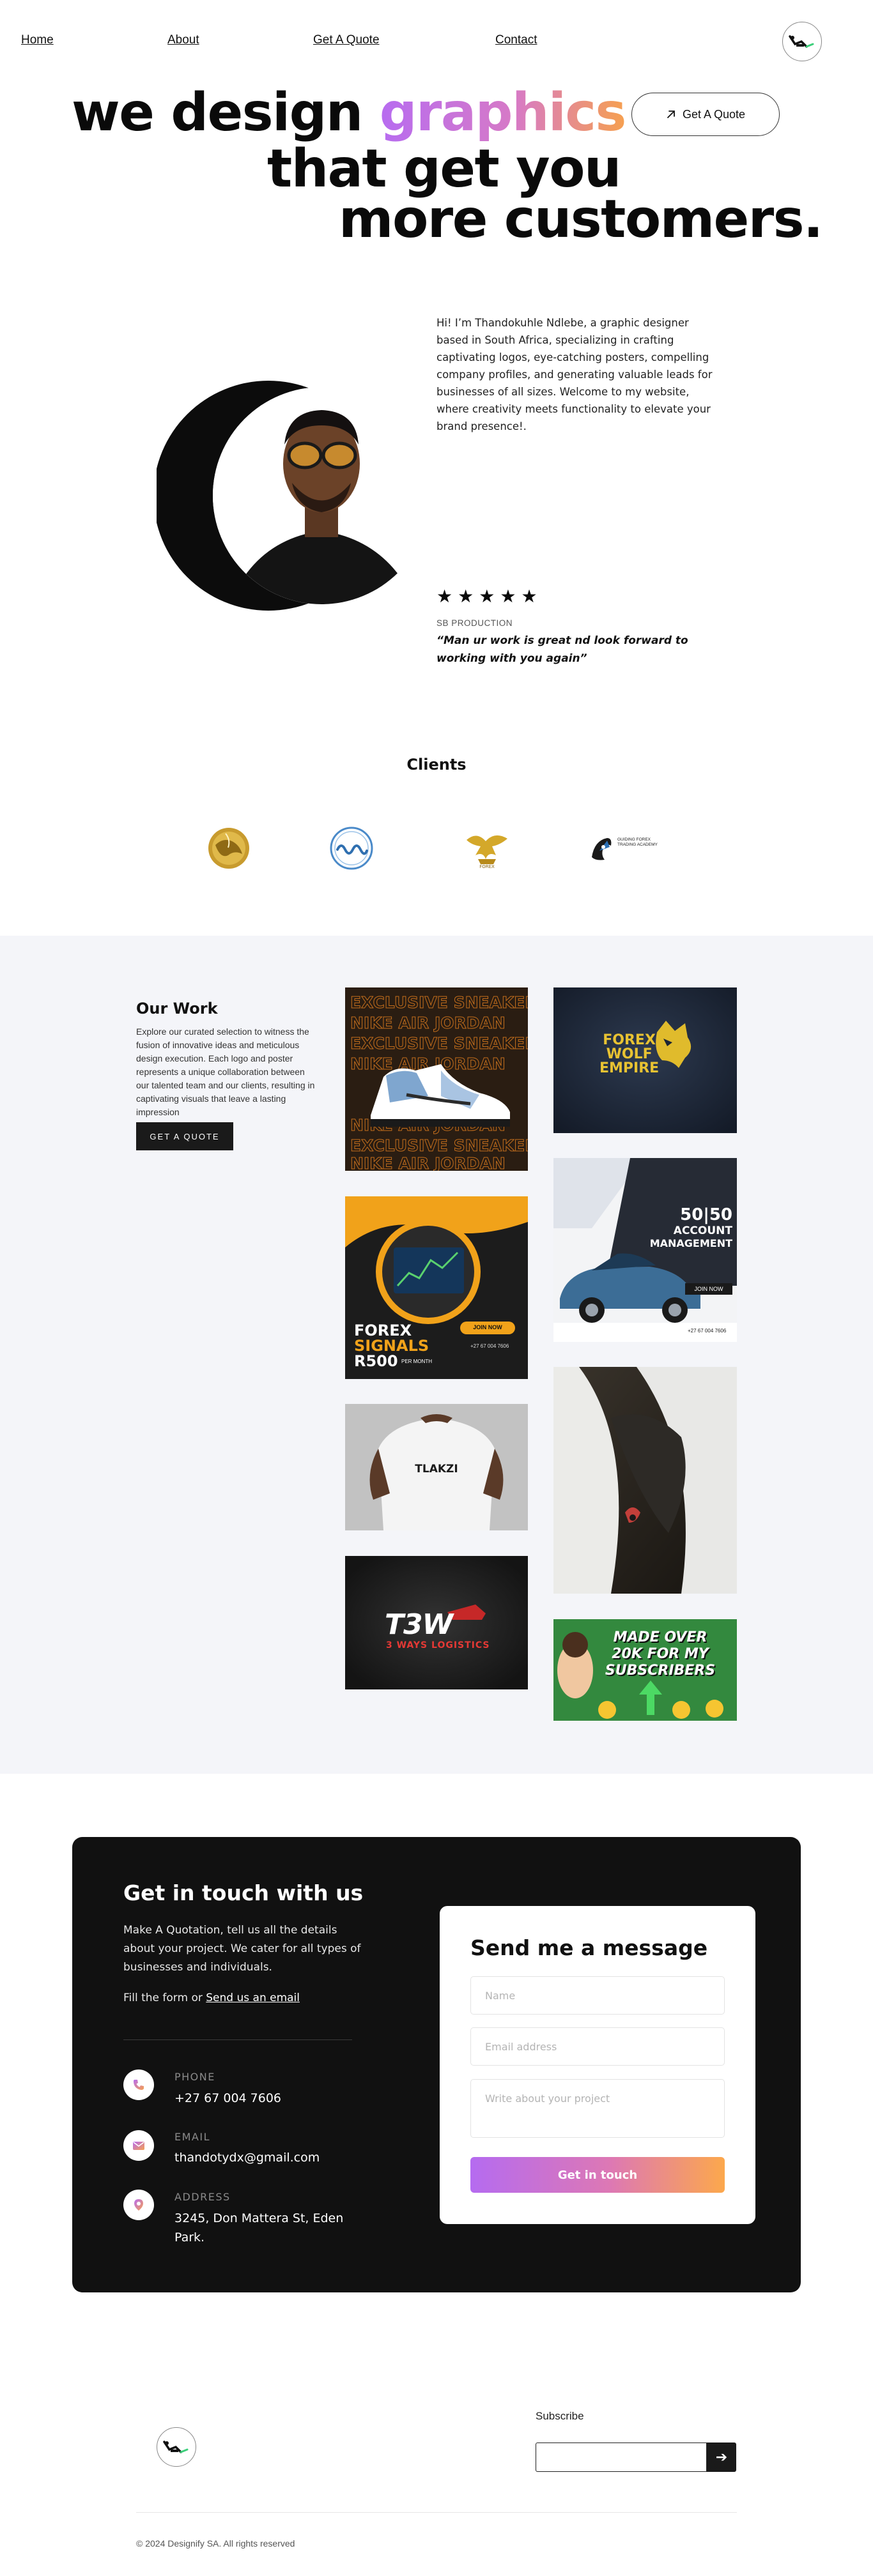 The height and width of the screenshot is (2576, 873). Describe the element at coordinates (503, 112) in the screenshot. I see `hero-accent-word: graphics` at that location.